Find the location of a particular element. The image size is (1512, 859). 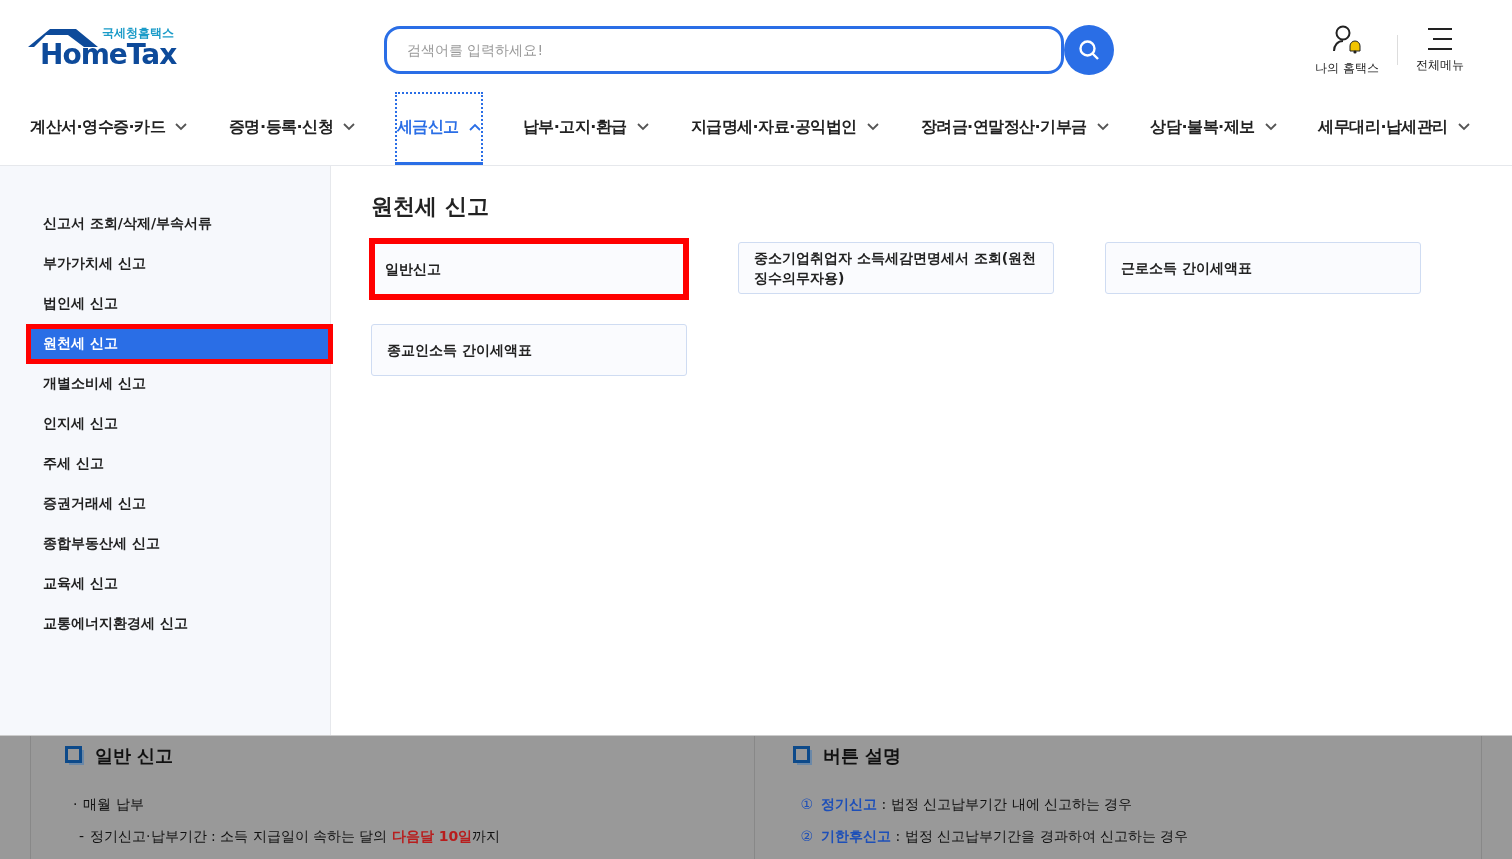

guide-heading: 버튼 설명 is located at coordinates (861, 756).